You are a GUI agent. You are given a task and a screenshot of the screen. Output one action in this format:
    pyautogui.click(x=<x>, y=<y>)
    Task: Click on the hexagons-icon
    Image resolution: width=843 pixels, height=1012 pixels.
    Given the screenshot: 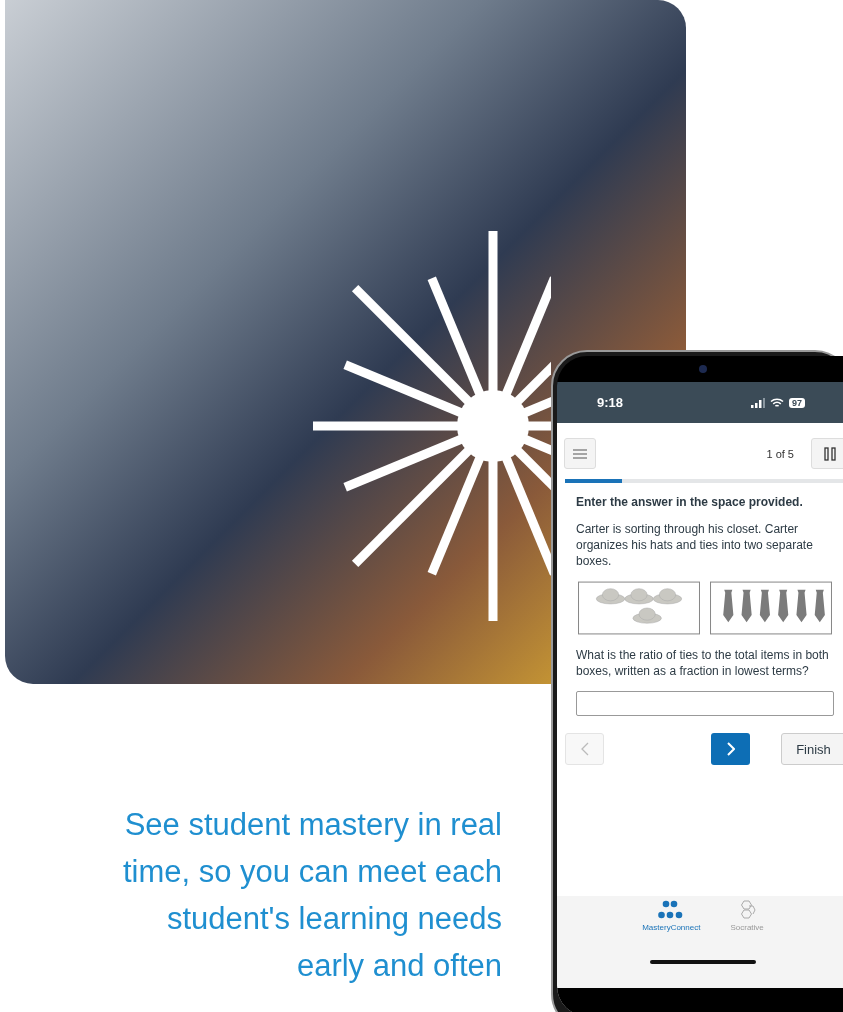 What is the action you would take?
    pyautogui.click(x=747, y=910)
    